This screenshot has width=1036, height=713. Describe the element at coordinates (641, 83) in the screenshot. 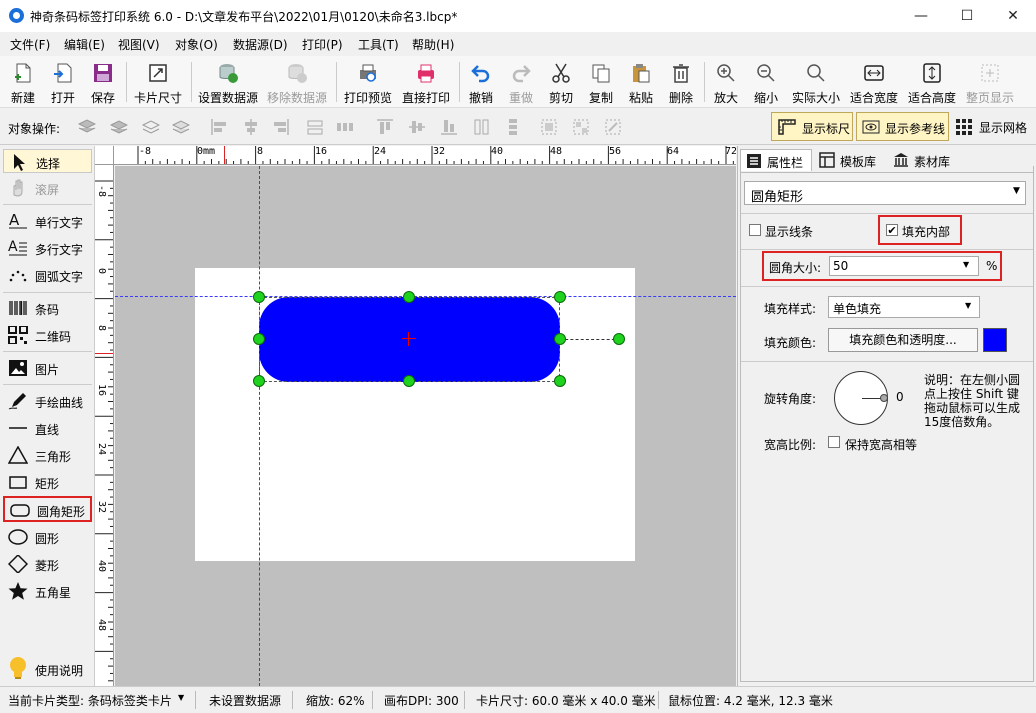

I see `paste-button: 粘贴` at that location.